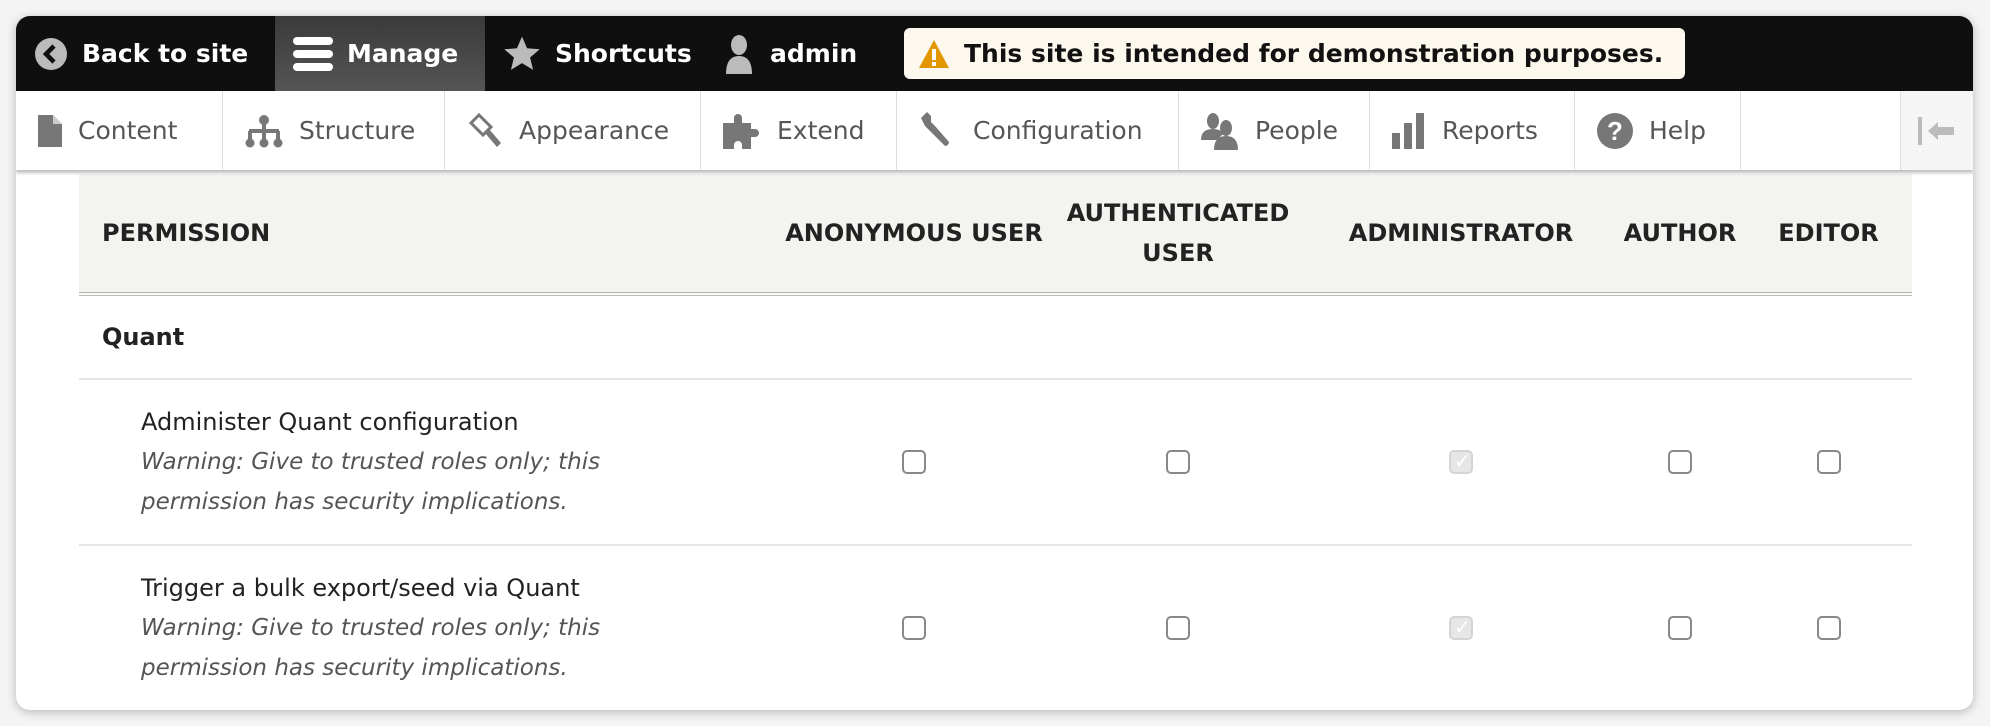  Describe the element at coordinates (1178, 235) in the screenshot. I see `column-header-authenticated: AUTHENTICATED USER` at that location.